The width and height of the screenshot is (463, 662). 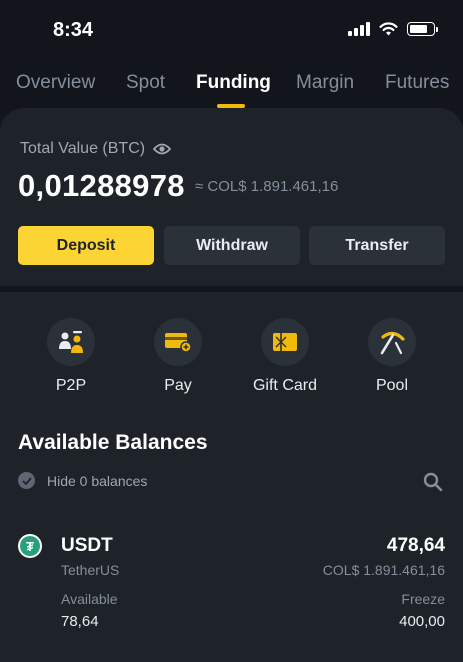 I want to click on freeze-value: 400,00, so click(x=422, y=621).